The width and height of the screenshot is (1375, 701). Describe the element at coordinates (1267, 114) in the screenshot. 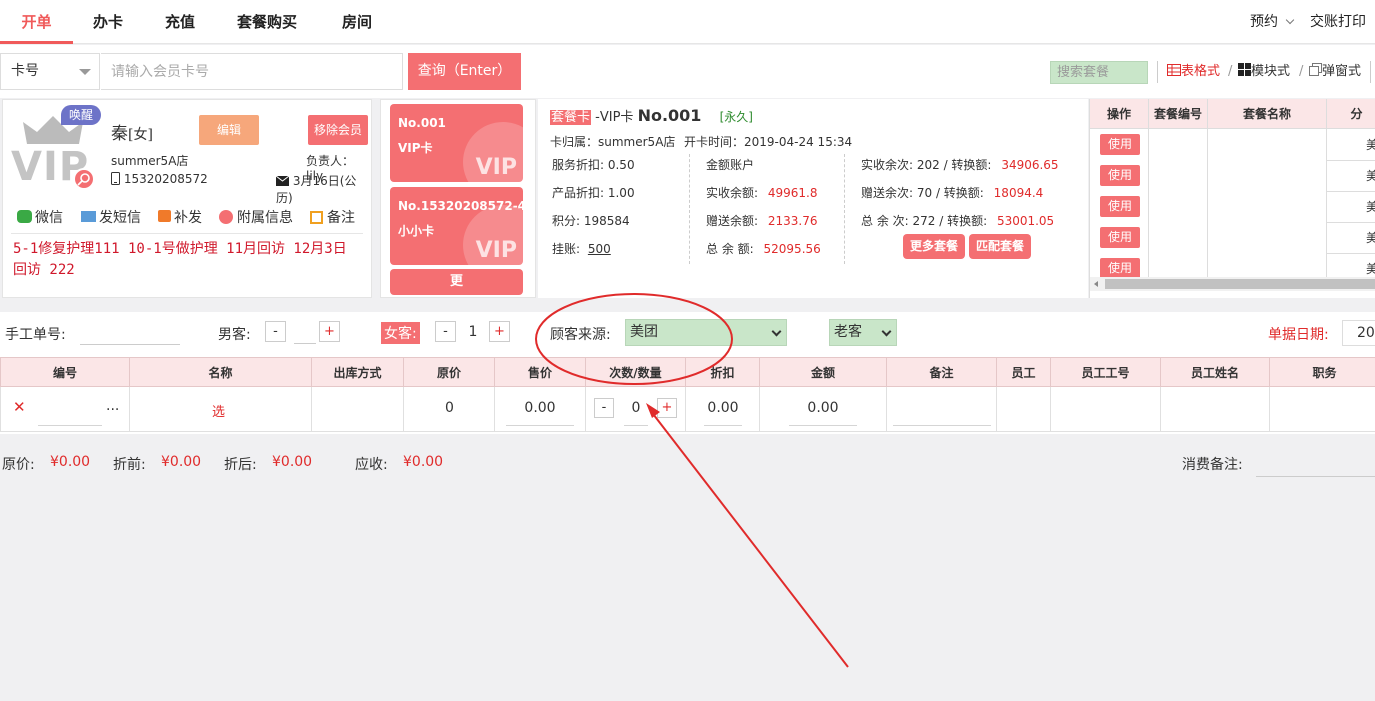

I see `package-header-name: 套餐名称` at that location.